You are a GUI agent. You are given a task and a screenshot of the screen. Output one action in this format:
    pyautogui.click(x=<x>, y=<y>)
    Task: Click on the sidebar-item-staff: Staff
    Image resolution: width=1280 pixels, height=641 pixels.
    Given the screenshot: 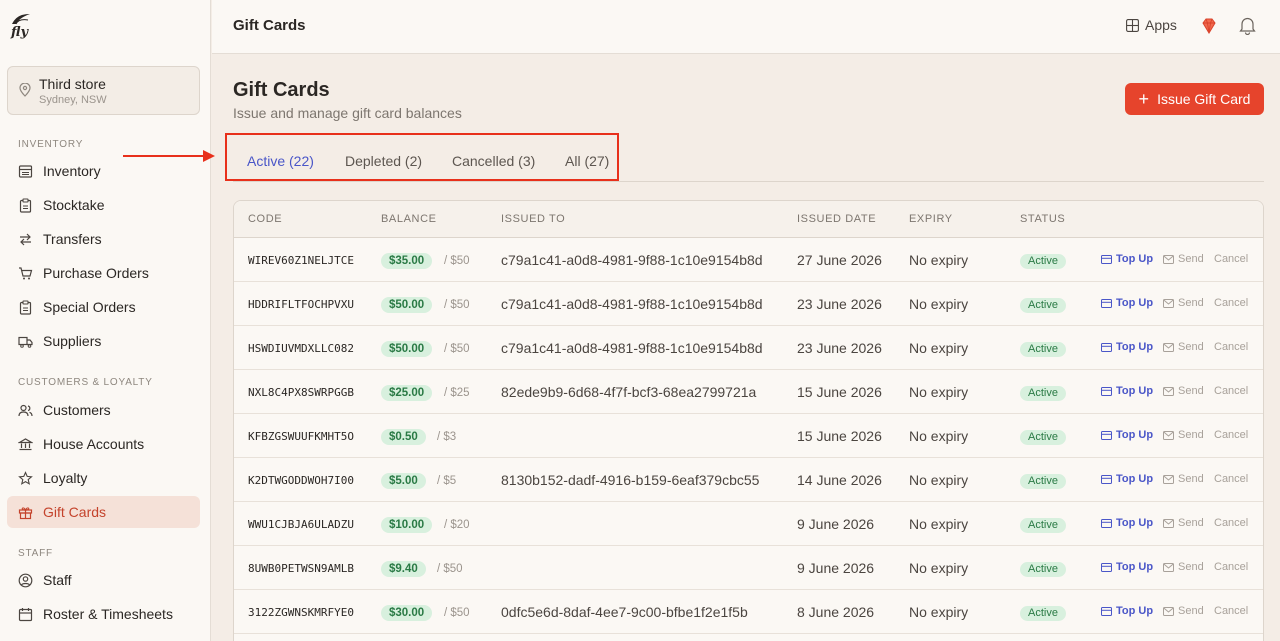 What is the action you would take?
    pyautogui.click(x=103, y=580)
    